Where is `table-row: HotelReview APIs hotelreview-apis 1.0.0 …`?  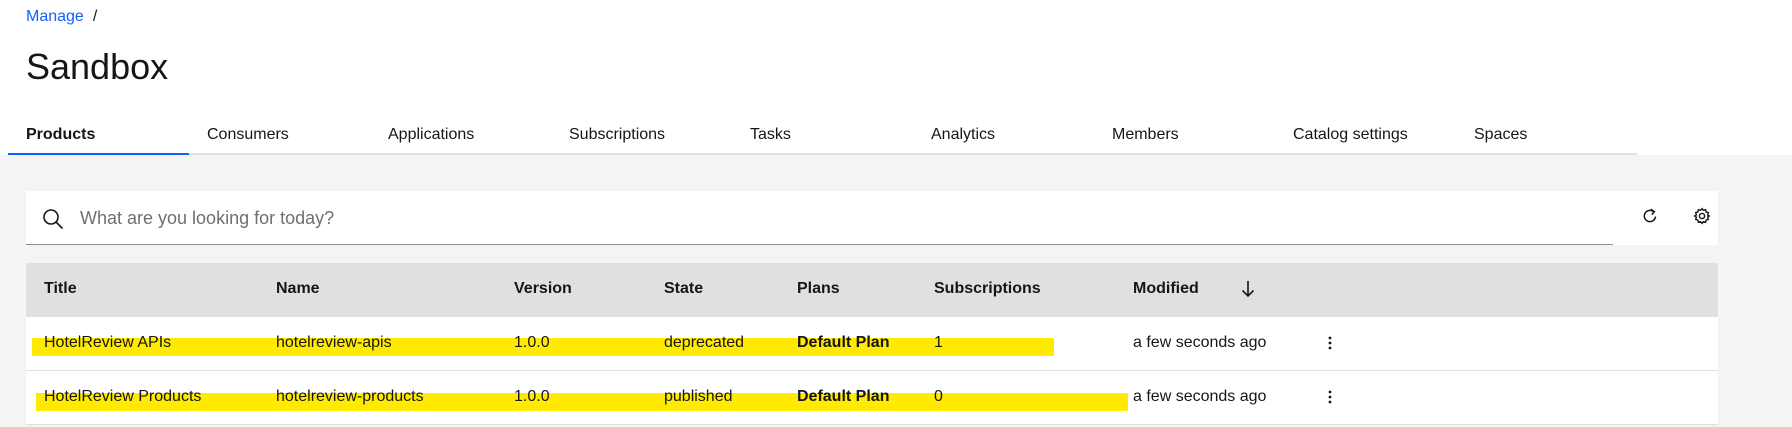
table-row: HotelReview APIs hotelreview-apis 1.0.0 … is located at coordinates (872, 344).